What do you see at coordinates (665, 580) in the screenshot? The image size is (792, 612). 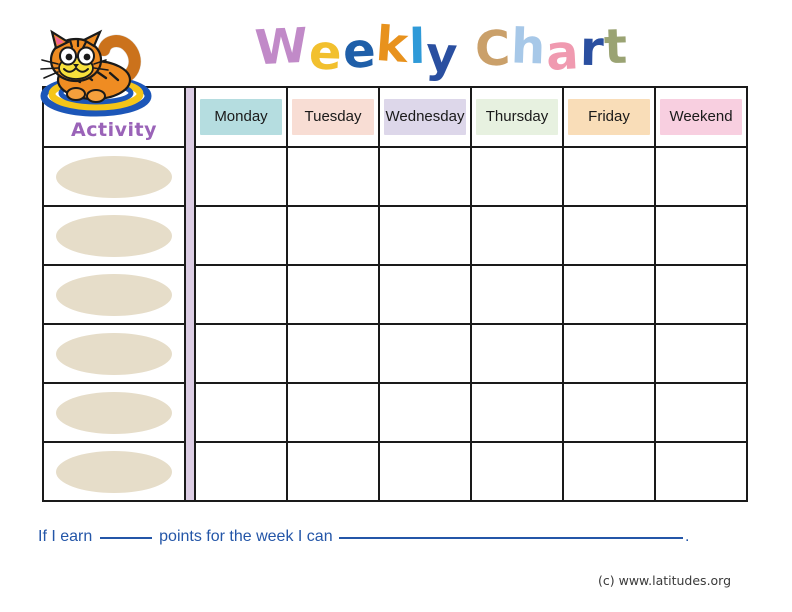 I see `copyright-footer: (c) www.latitudes.org` at bounding box center [665, 580].